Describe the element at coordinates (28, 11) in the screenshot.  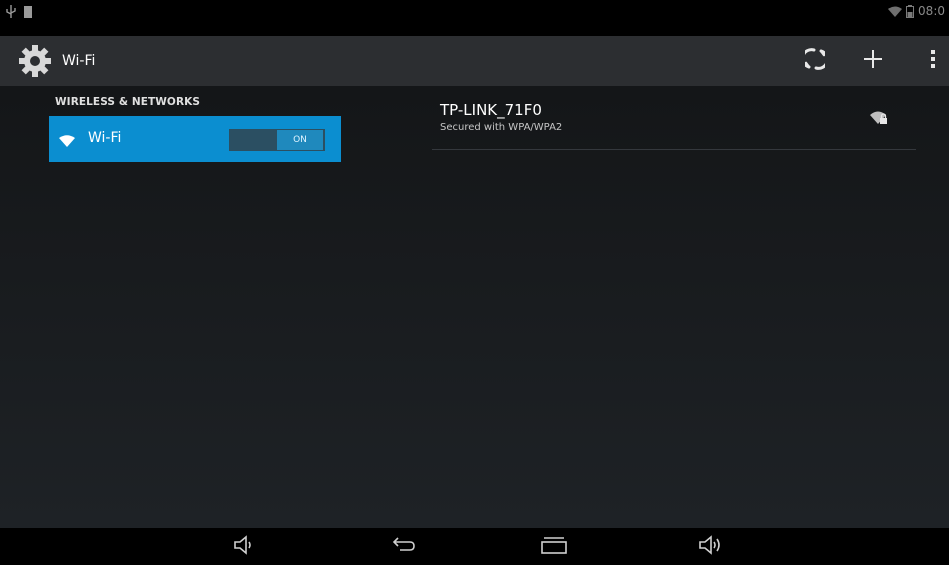
I see `notification-icon` at that location.